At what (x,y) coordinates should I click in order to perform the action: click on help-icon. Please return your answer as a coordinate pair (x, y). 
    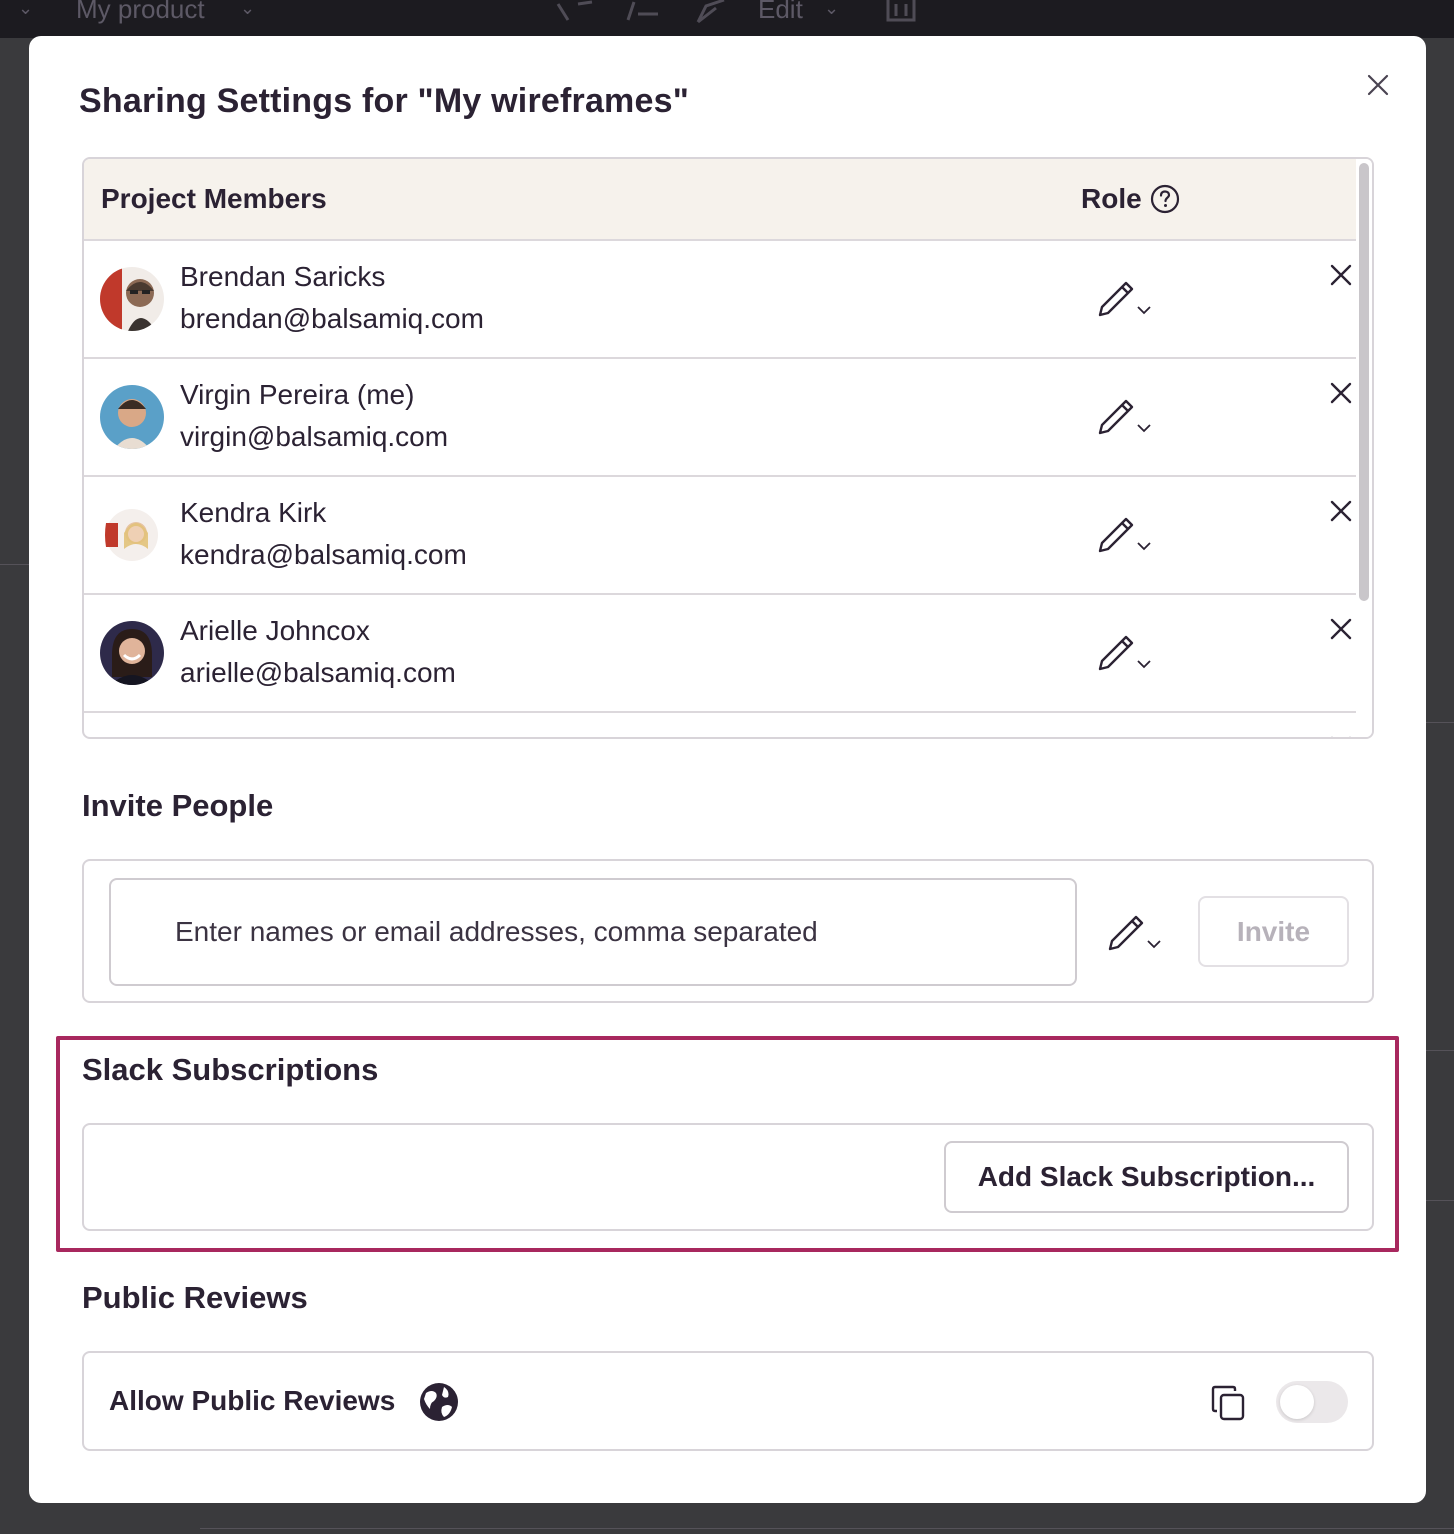
    Looking at the image, I should click on (1165, 199).